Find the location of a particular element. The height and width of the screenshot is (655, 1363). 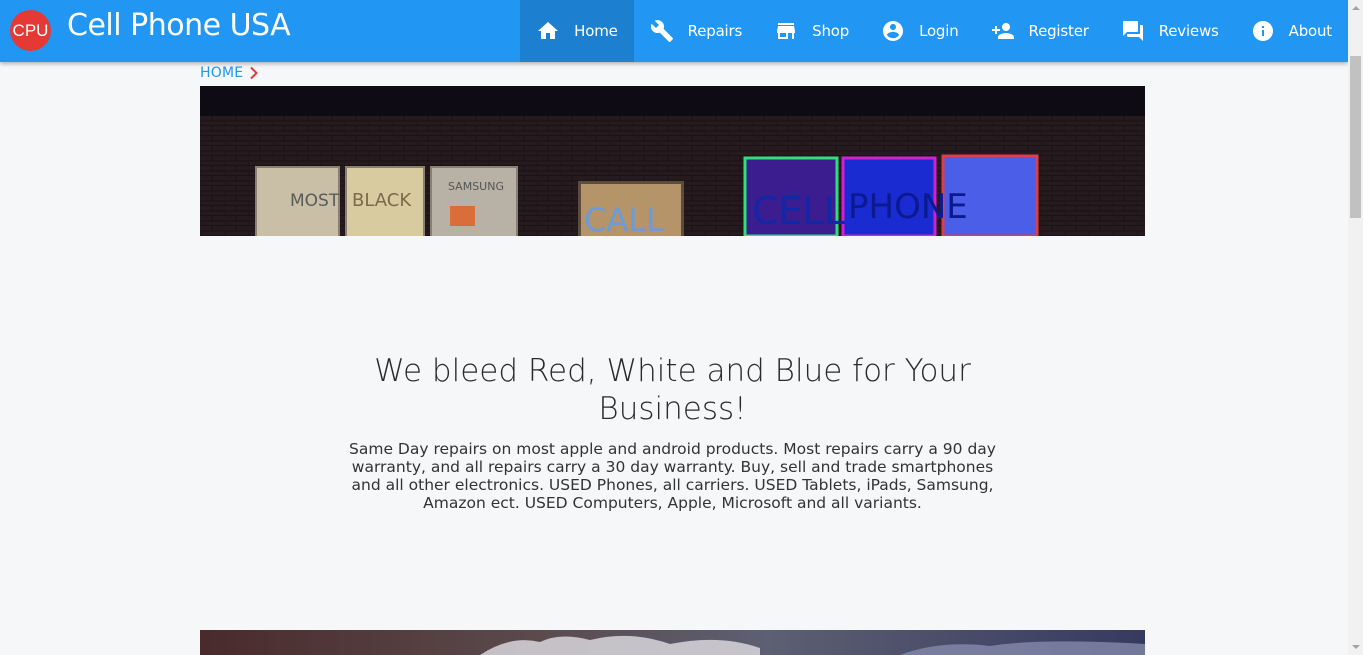

nav-login: Login is located at coordinates (919, 31).